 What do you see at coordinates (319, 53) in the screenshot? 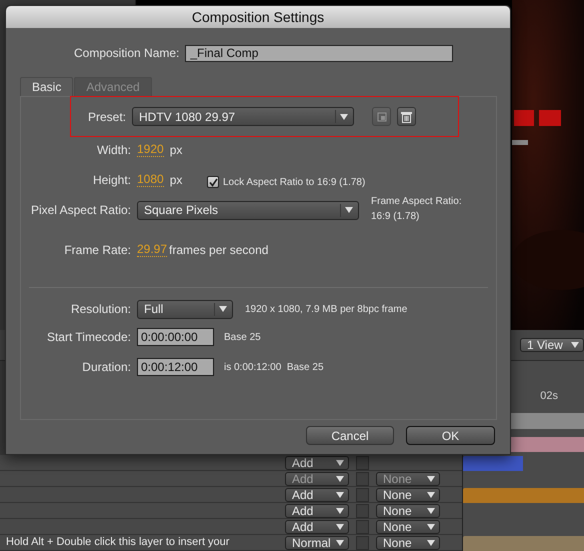
I see `name-field: _Final Comp` at bounding box center [319, 53].